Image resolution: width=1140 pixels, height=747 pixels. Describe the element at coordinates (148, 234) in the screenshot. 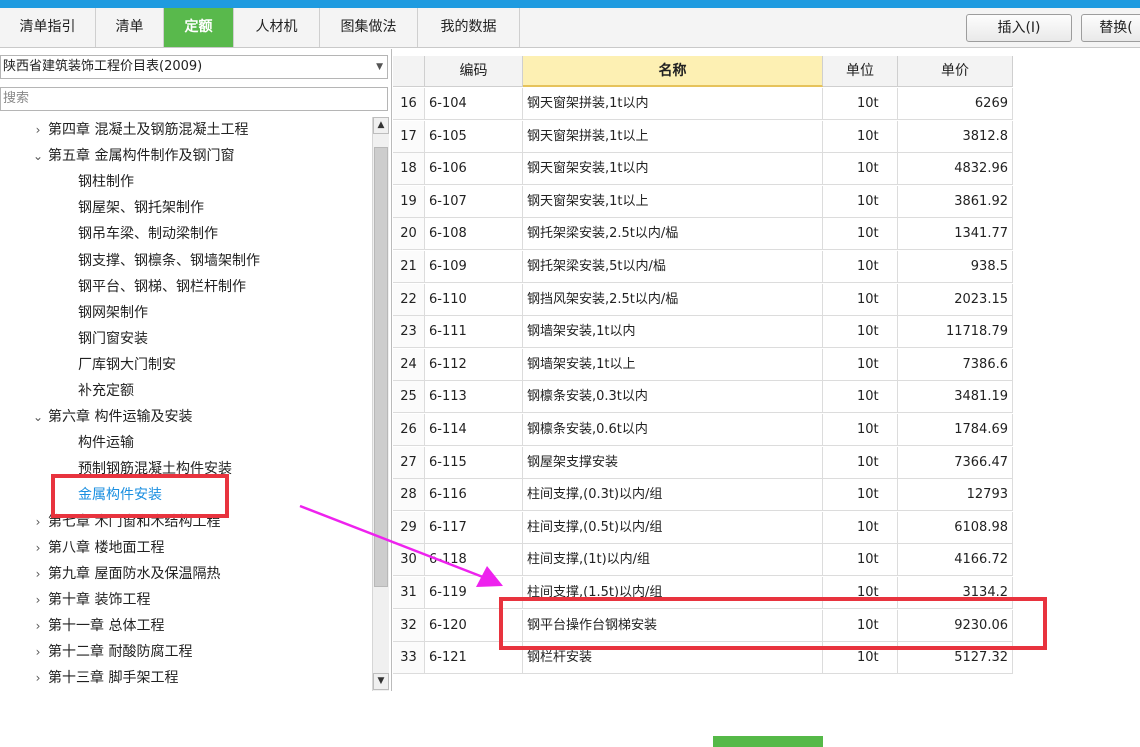

I see `tree-item: 钢吊车梁、制动梁制作` at that location.